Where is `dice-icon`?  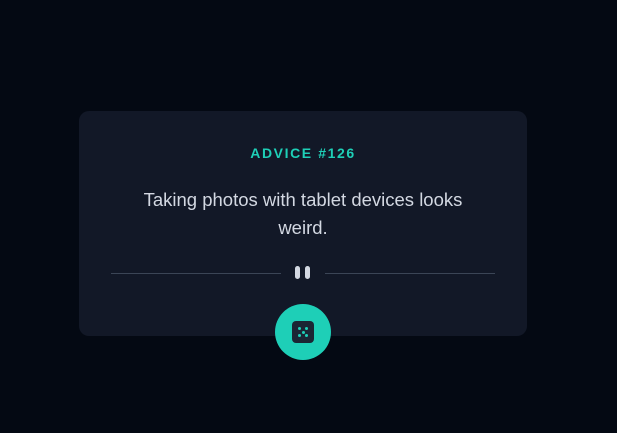
dice-icon is located at coordinates (303, 332).